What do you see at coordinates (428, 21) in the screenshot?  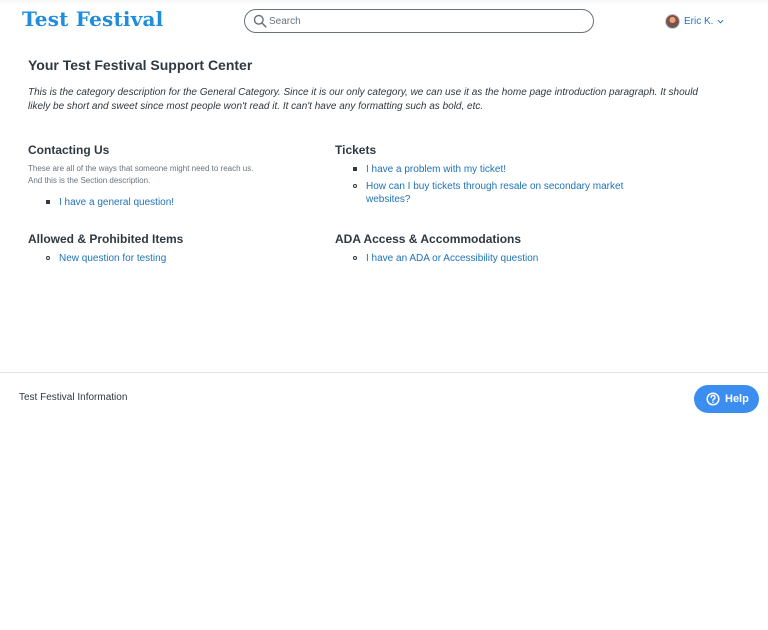 I see `search-input` at bounding box center [428, 21].